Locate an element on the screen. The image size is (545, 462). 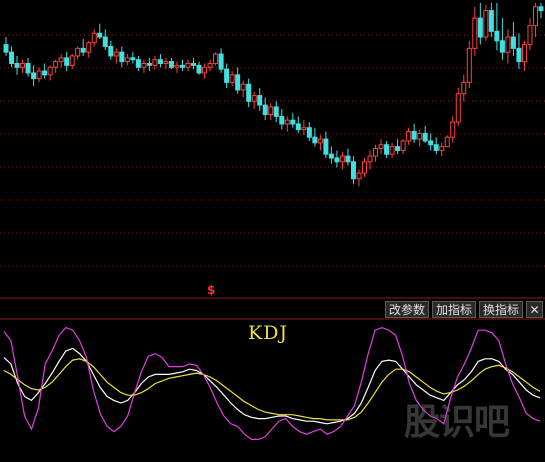
add-indicator-button: 加指标 is located at coordinates (453, 309).